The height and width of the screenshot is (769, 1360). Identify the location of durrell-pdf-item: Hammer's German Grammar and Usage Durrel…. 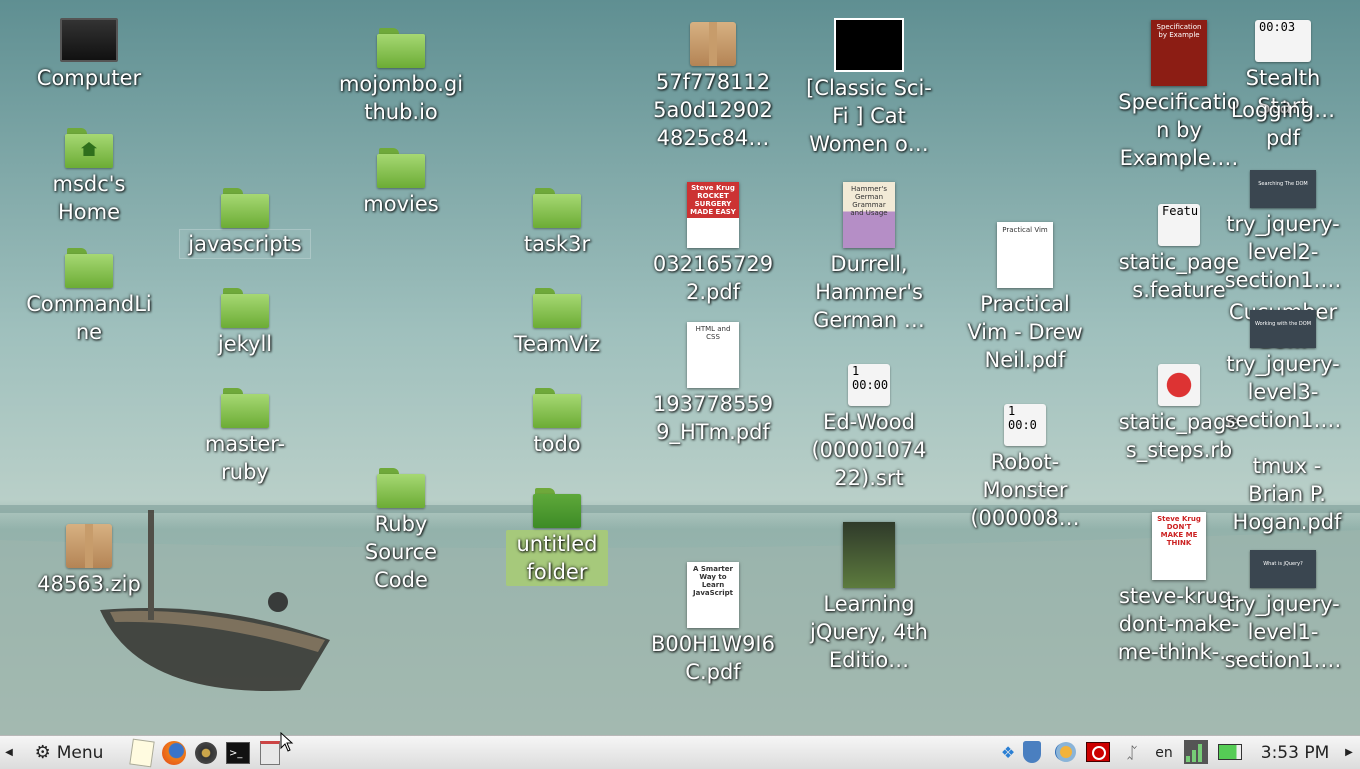
(869, 258).